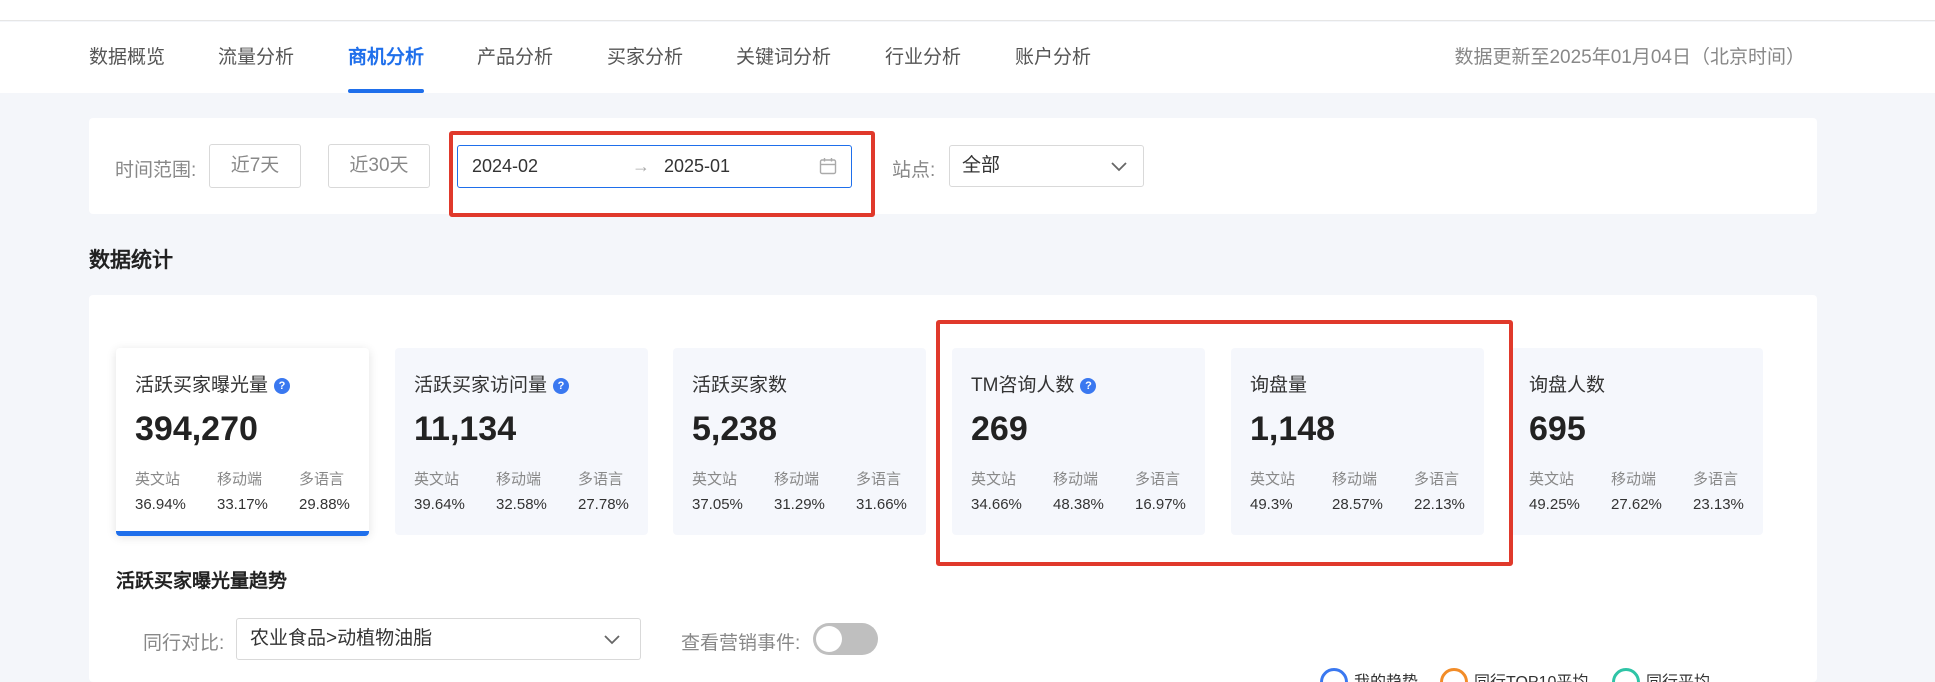  What do you see at coordinates (914, 170) in the screenshot?
I see `site-label: 站点:` at bounding box center [914, 170].